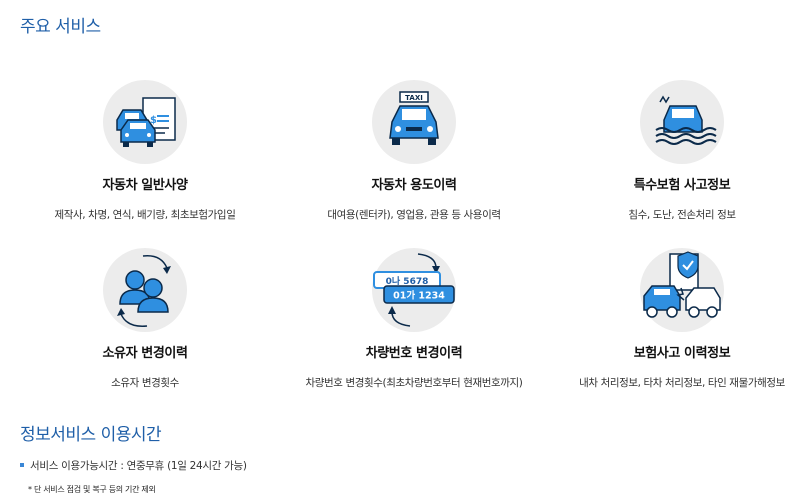 The height and width of the screenshot is (500, 800). Describe the element at coordinates (60, 27) in the screenshot. I see `section-title-main-services: 주요 서비스` at that location.